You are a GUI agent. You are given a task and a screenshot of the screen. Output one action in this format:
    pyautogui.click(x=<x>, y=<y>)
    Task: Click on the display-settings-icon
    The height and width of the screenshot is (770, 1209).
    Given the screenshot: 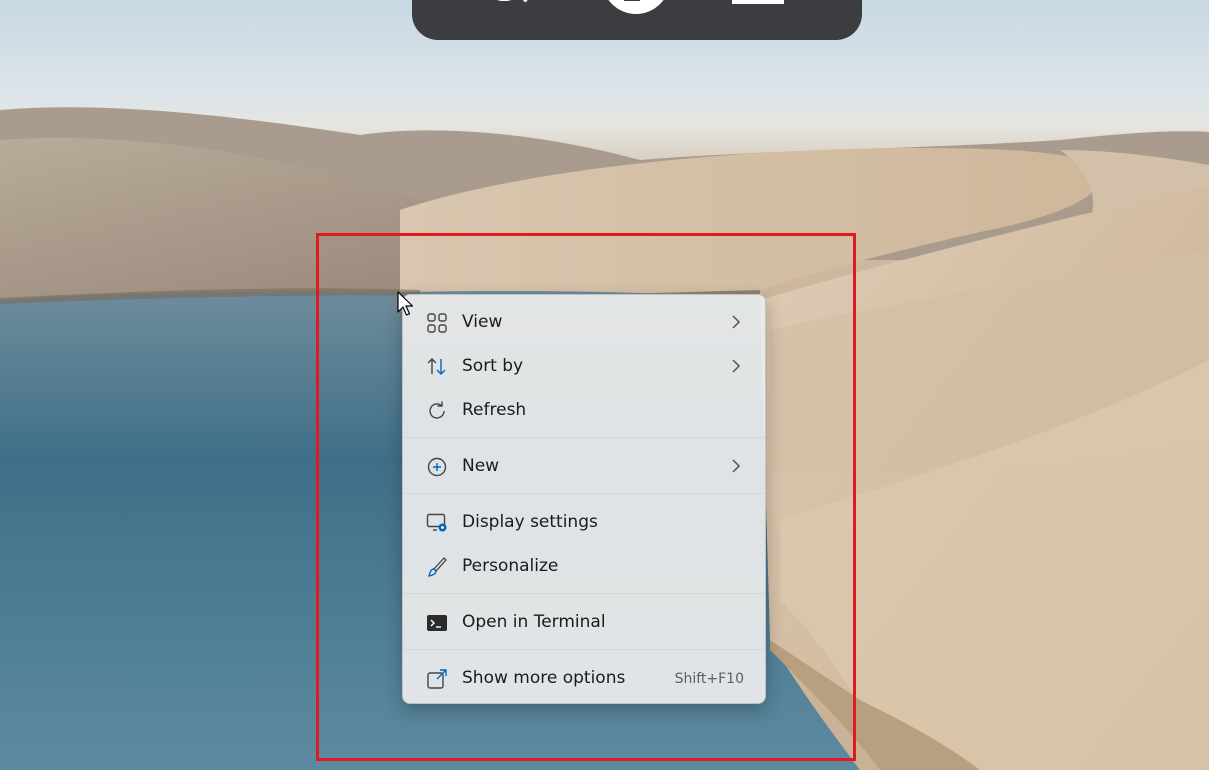 What is the action you would take?
    pyautogui.click(x=436, y=522)
    